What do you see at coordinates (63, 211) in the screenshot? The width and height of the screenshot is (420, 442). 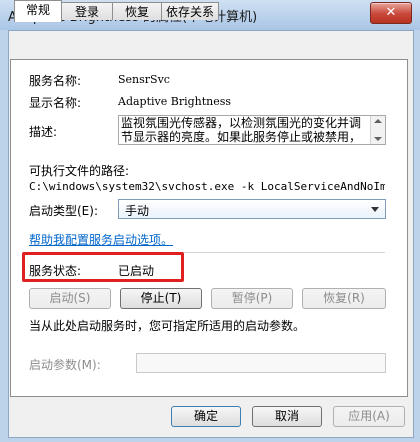 I see `startup-type-label: 启动类型(E):` at bounding box center [63, 211].